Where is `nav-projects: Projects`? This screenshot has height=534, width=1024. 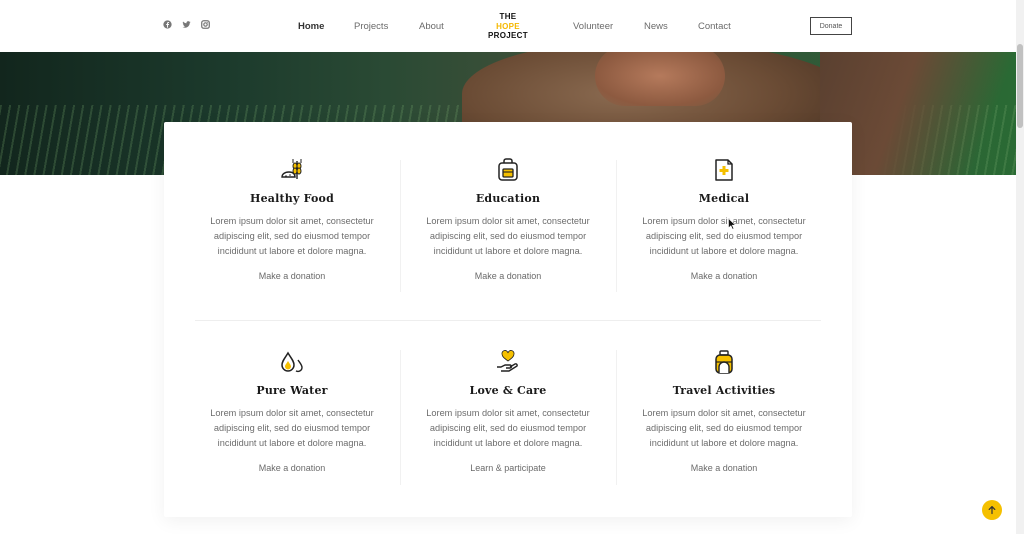
nav-projects: Projects is located at coordinates (371, 26).